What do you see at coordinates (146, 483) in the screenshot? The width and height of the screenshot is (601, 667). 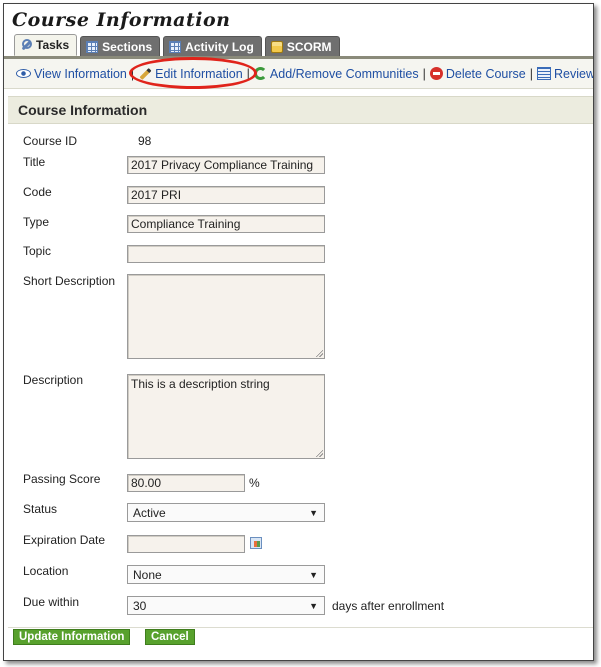 I see `passing-score-value: 80.00` at bounding box center [146, 483].